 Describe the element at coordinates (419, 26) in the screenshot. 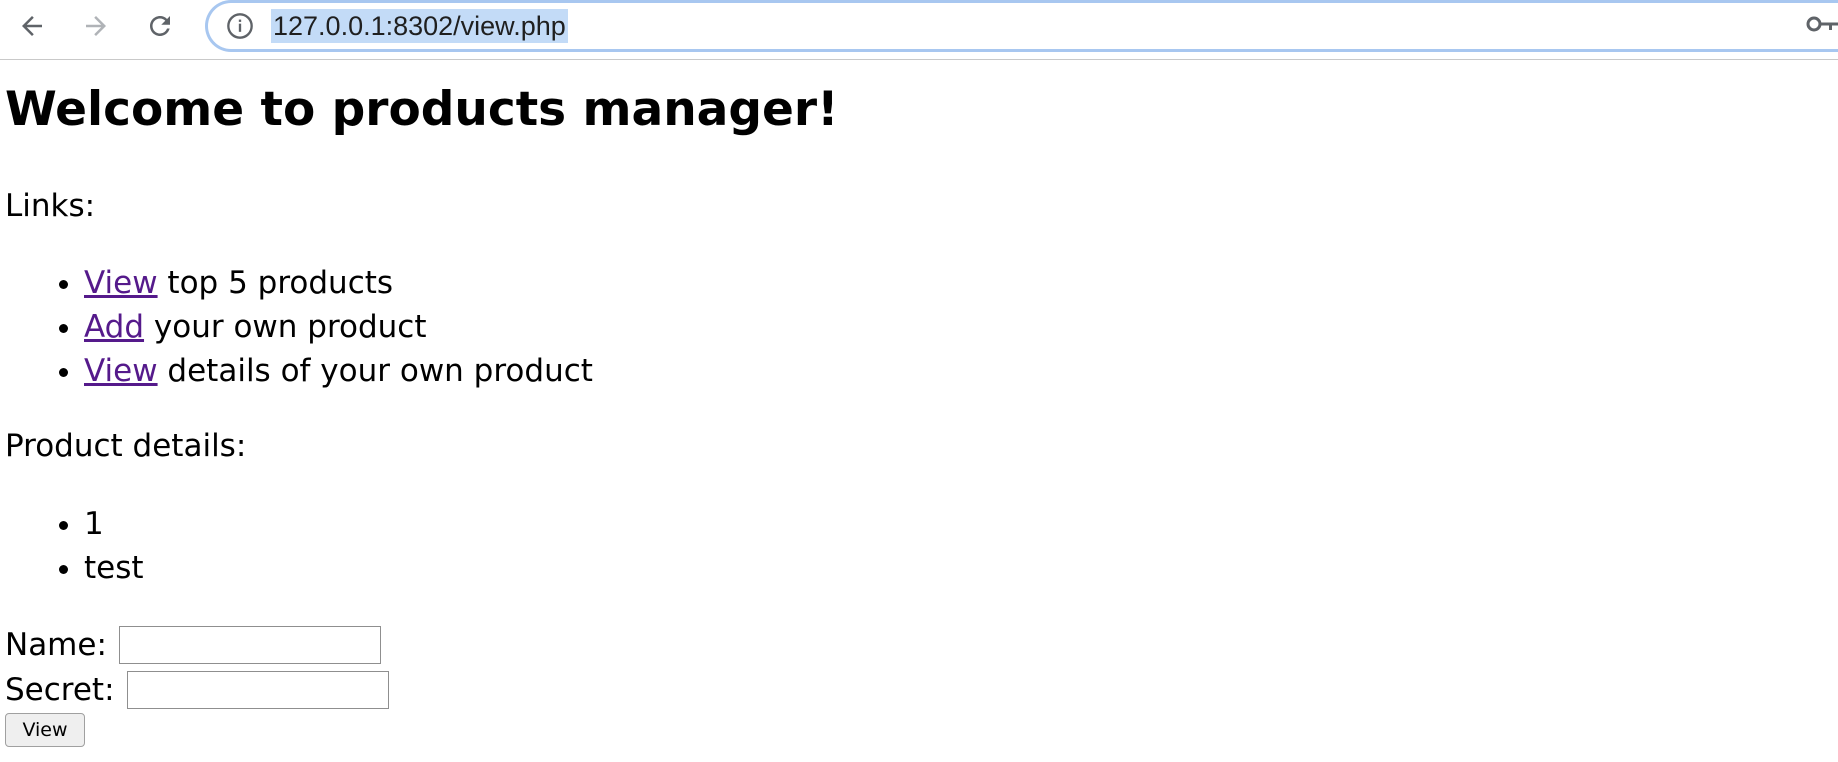

I see `url-text: 127.0.0.1:8302/view.php` at that location.